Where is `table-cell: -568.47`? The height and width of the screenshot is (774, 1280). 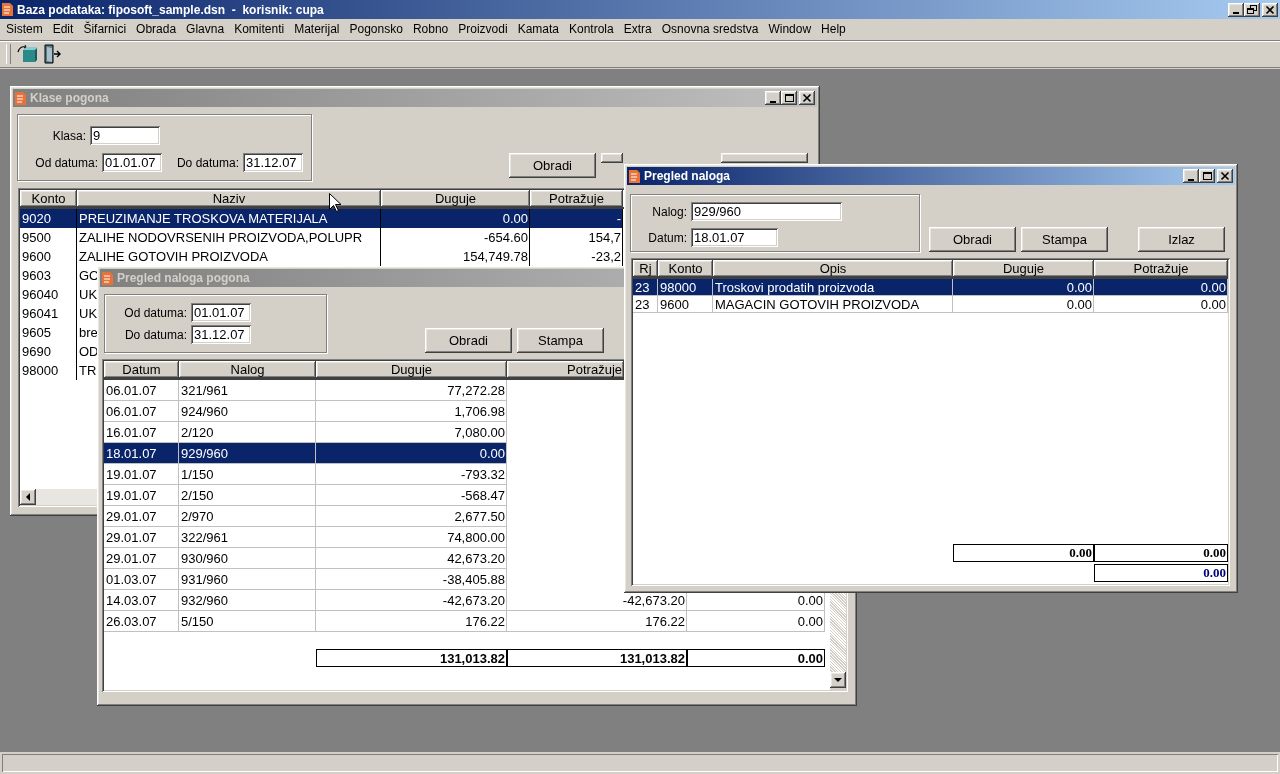
table-cell: -568.47 is located at coordinates (482, 495).